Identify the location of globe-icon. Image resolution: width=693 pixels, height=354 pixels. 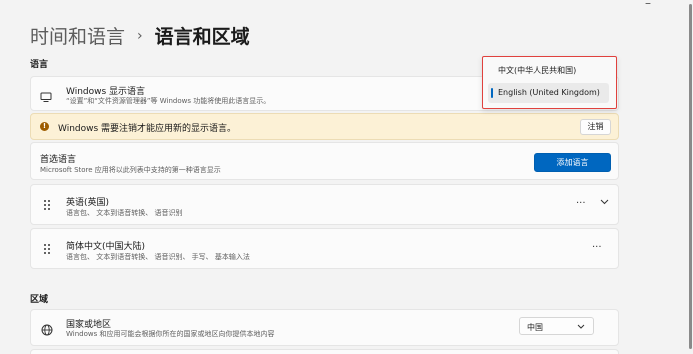
(47, 330).